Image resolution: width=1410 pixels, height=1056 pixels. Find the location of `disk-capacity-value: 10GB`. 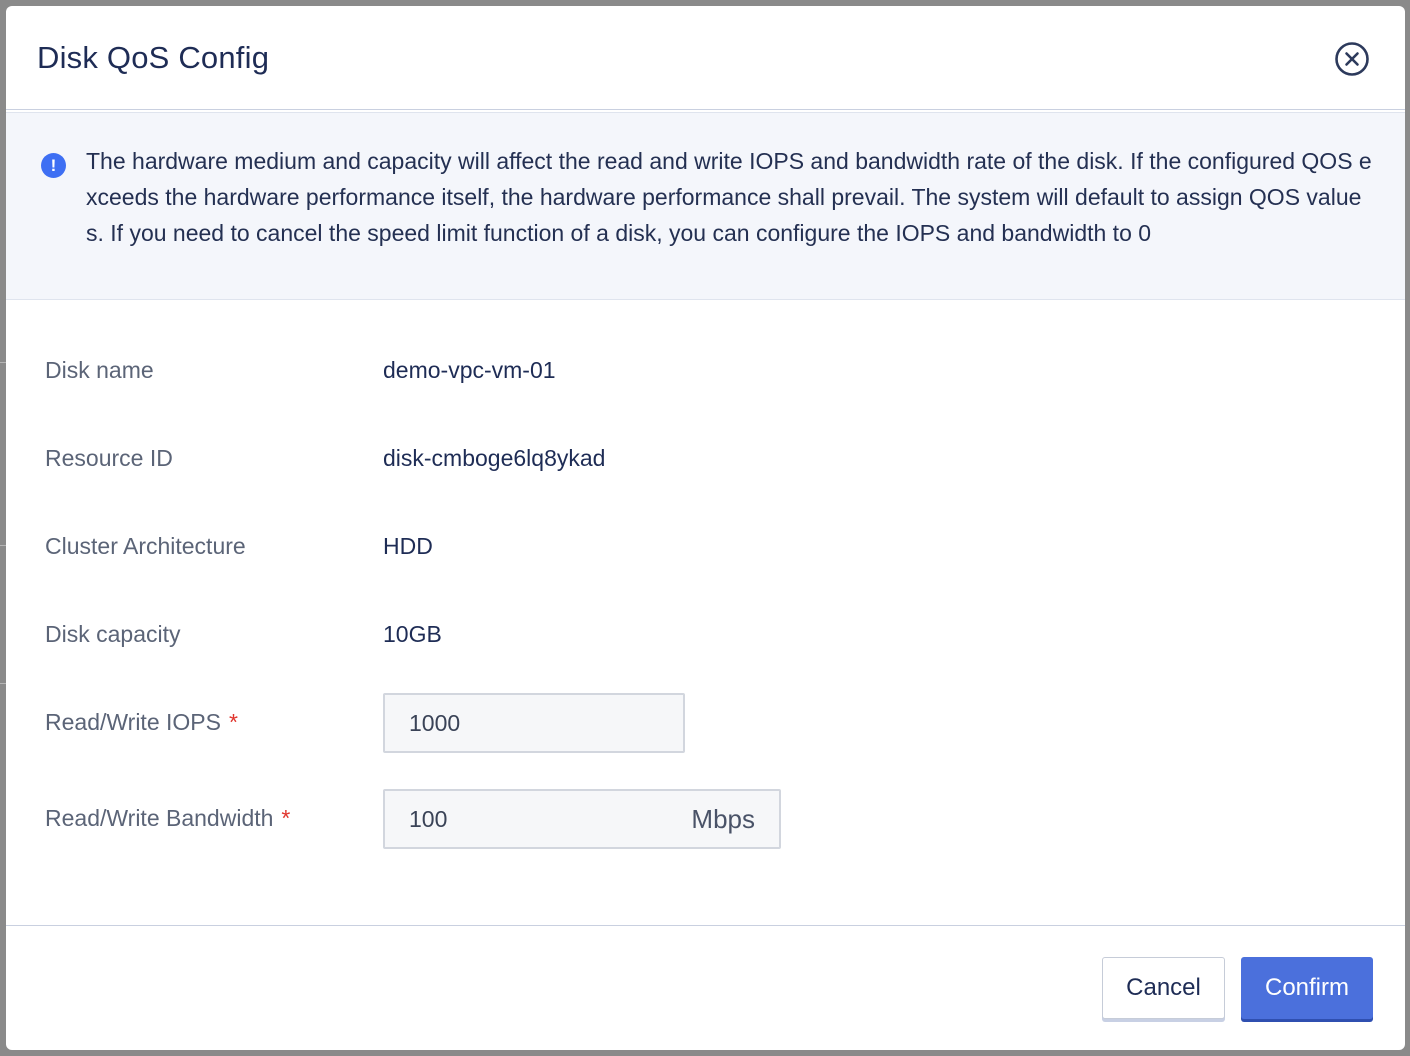

disk-capacity-value: 10GB is located at coordinates (412, 634).